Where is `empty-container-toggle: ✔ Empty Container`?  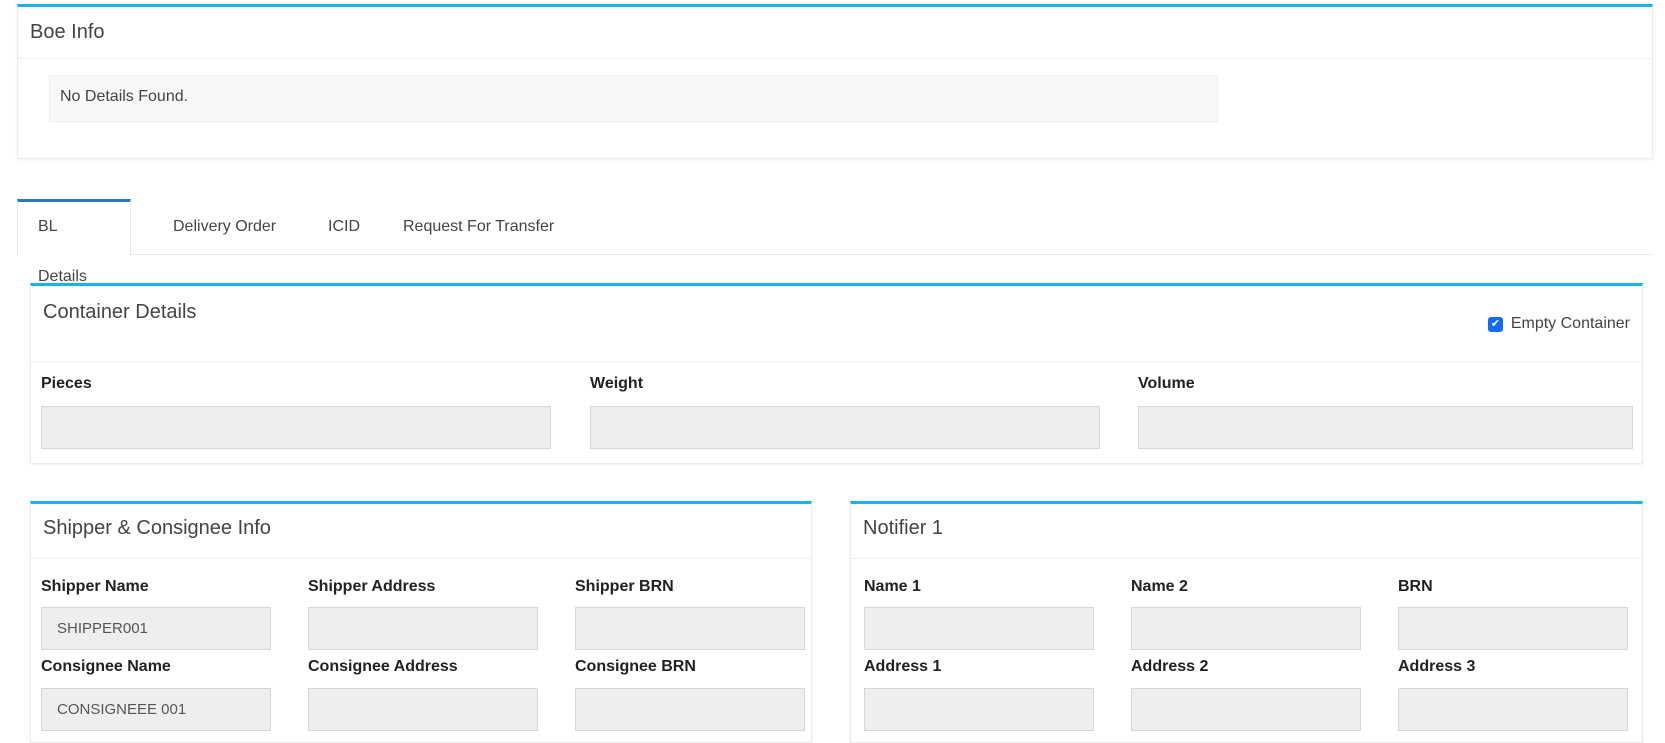 empty-container-toggle: ✔ Empty Container is located at coordinates (1558, 324).